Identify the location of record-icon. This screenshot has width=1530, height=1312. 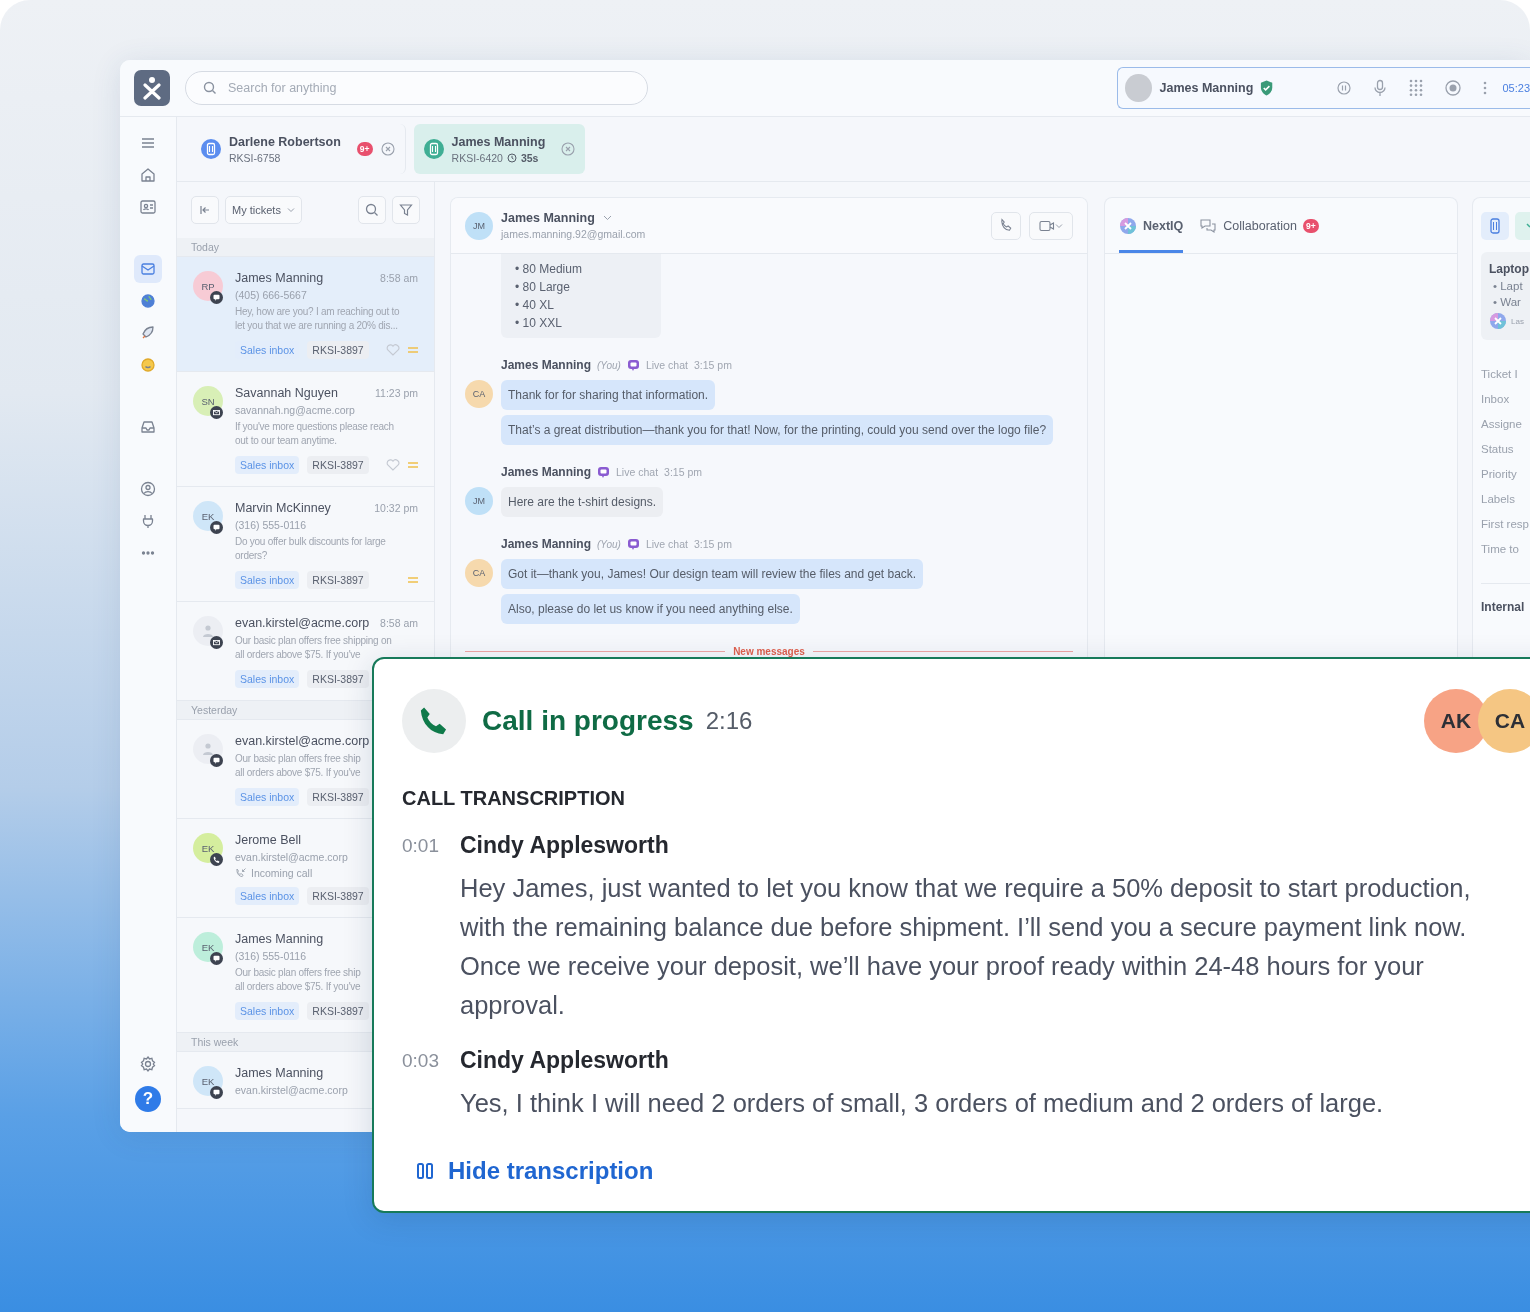
(1453, 88).